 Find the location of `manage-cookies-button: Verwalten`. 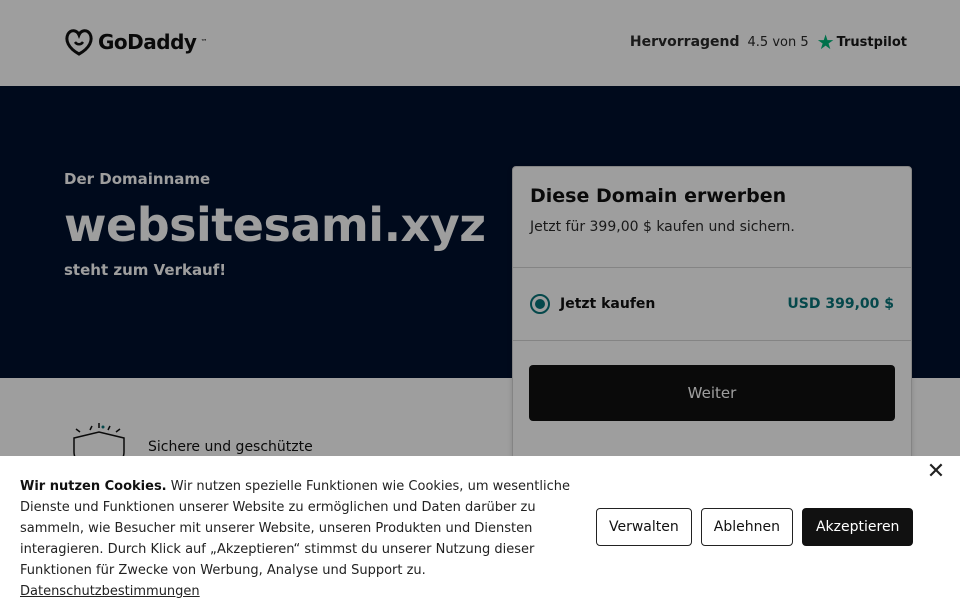

manage-cookies-button: Verwalten is located at coordinates (644, 527).